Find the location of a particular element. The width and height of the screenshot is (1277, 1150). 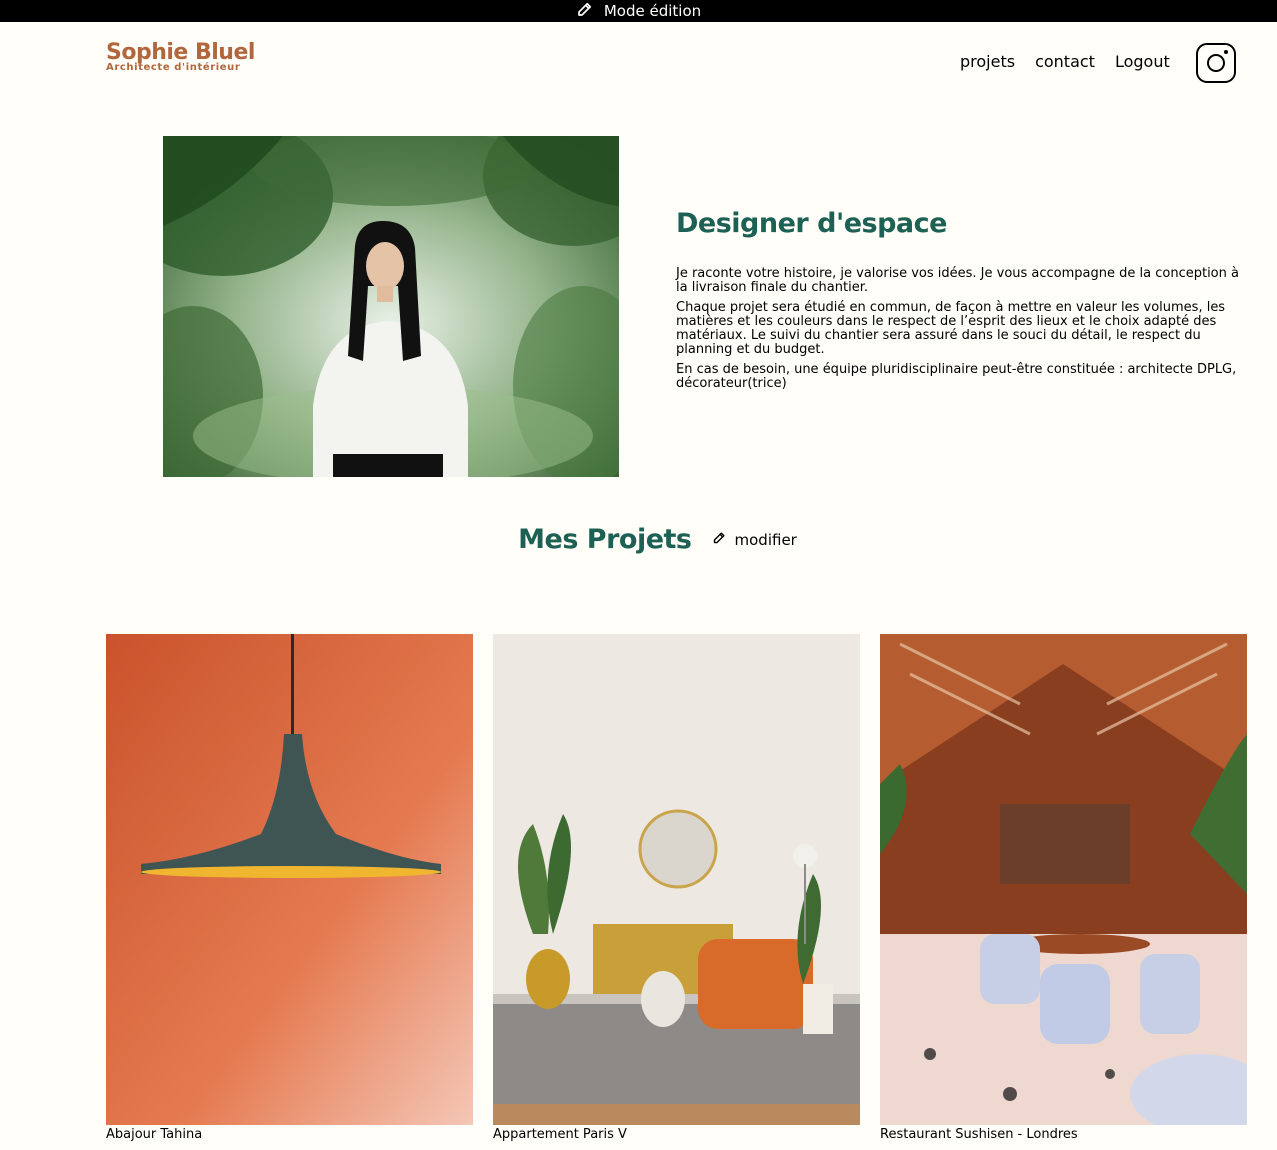

project-card: Appartement Paris V is located at coordinates (676, 888).